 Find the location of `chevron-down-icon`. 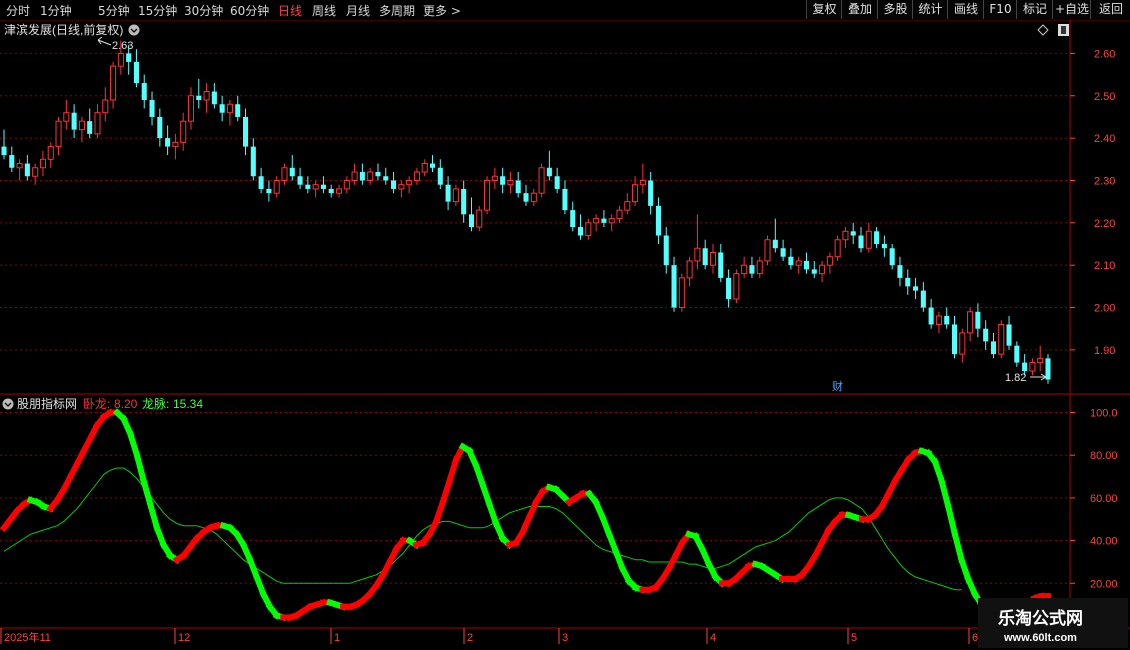

chevron-down-icon is located at coordinates (134, 30).